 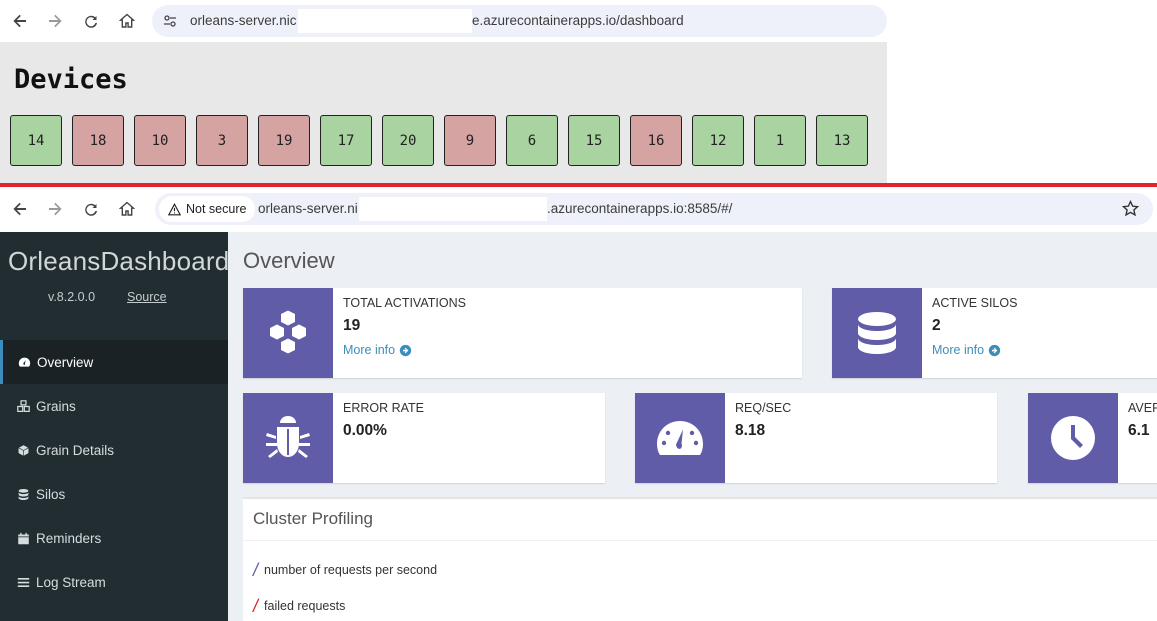 What do you see at coordinates (243, 20) in the screenshot?
I see `url-host-start: orleans-server.nic` at bounding box center [243, 20].